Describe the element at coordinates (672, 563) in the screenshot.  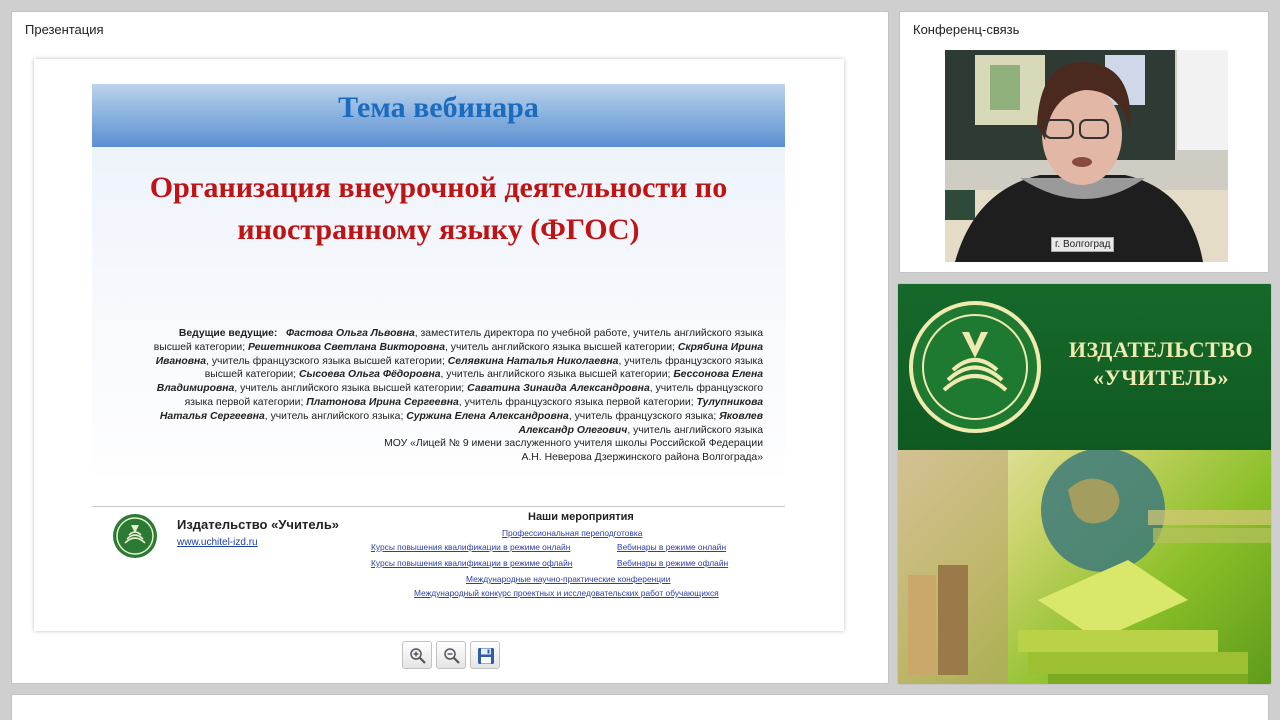
I see `link-webinars-offline: Вебинары в режиме офлайн` at that location.